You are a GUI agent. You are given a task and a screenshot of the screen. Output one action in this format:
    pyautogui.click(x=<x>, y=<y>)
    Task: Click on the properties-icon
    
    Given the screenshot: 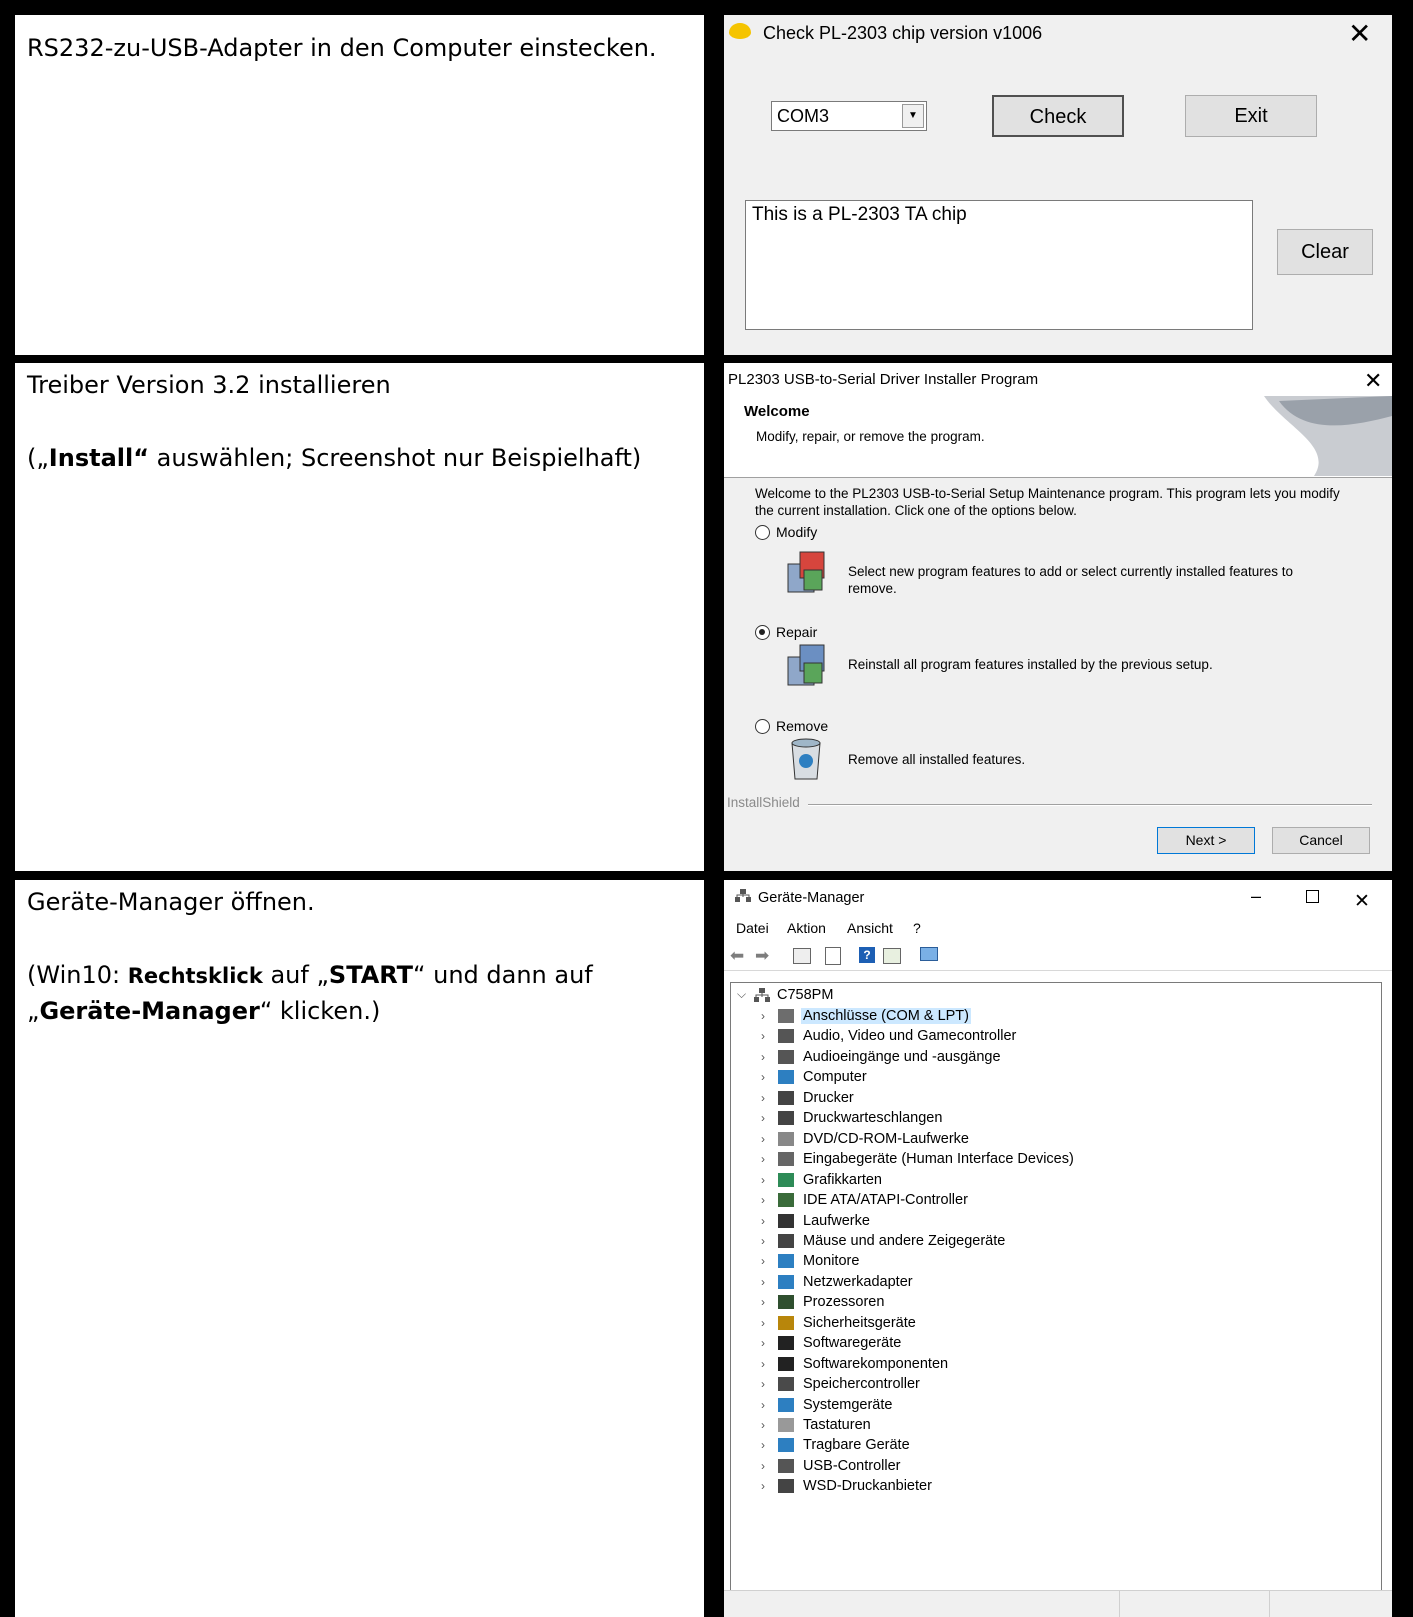 What is the action you would take?
    pyautogui.click(x=802, y=956)
    